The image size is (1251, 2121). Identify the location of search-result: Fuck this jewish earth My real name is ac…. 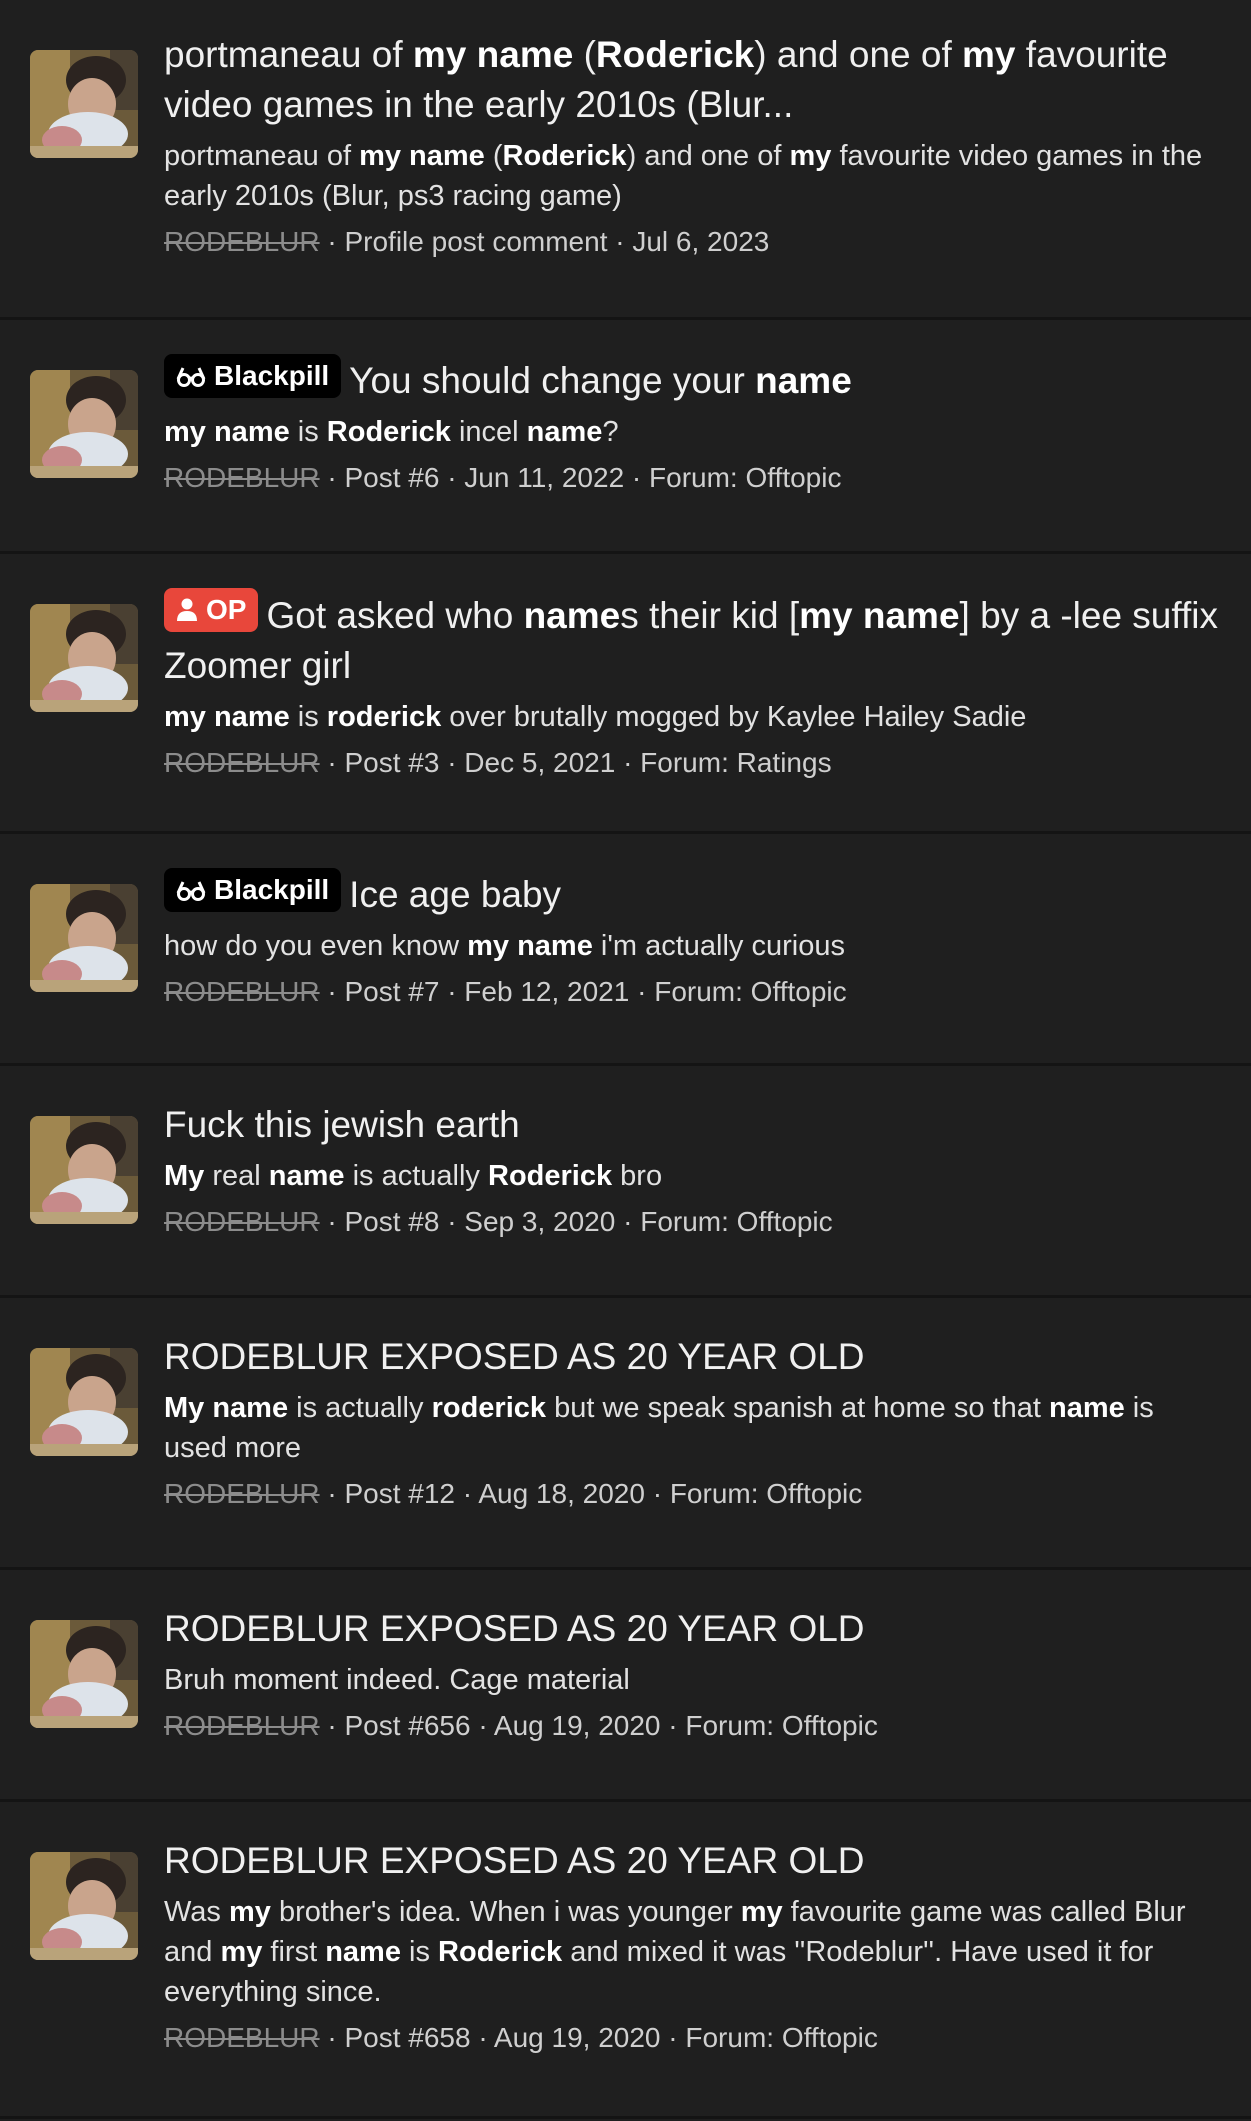
(625, 1182).